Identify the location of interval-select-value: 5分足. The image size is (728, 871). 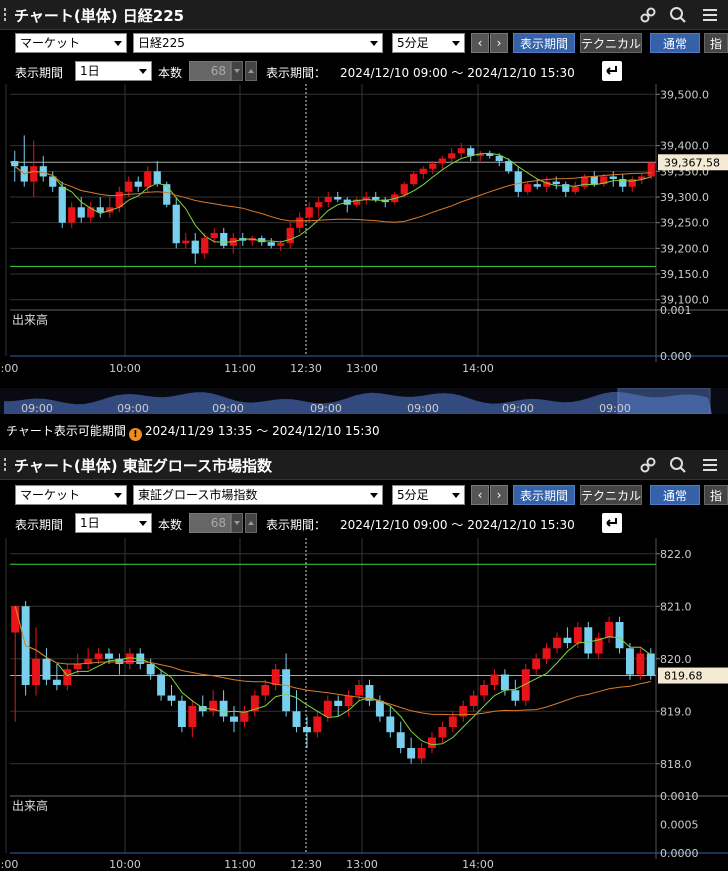
(413, 495).